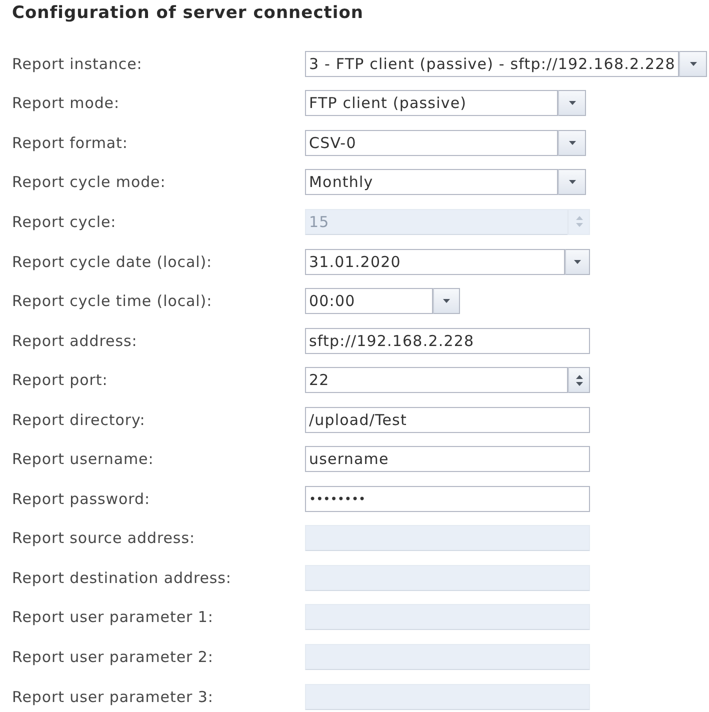  What do you see at coordinates (447, 499) in the screenshot?
I see `password-field: ••••••••` at bounding box center [447, 499].